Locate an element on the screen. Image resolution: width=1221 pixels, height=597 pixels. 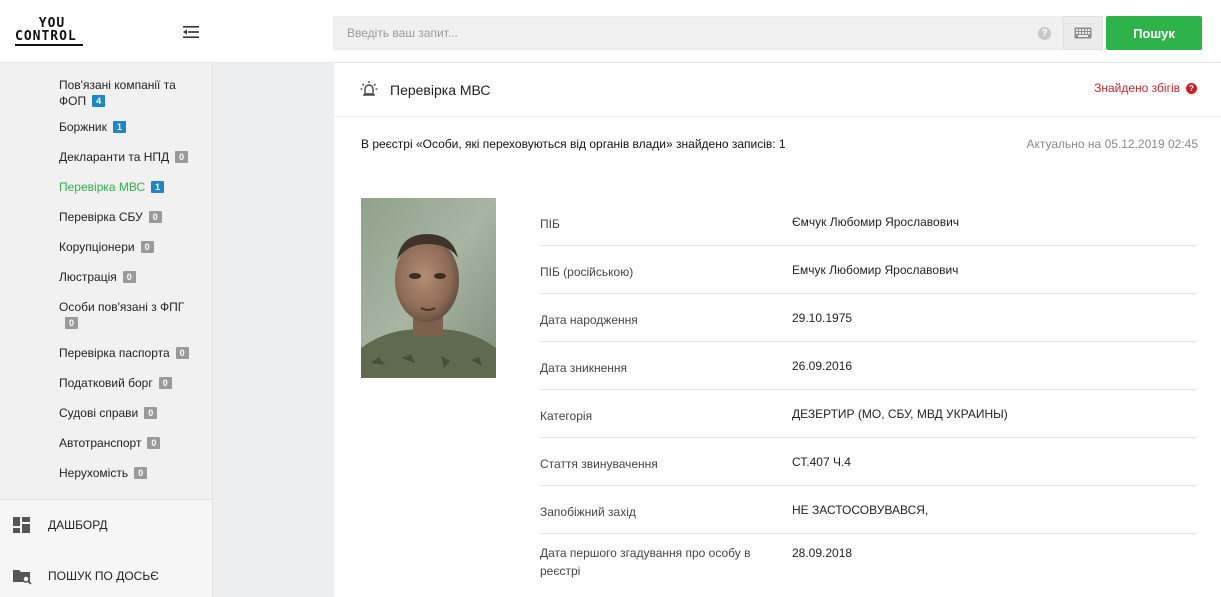
logo-line-2: CONTROL is located at coordinates (49, 38).